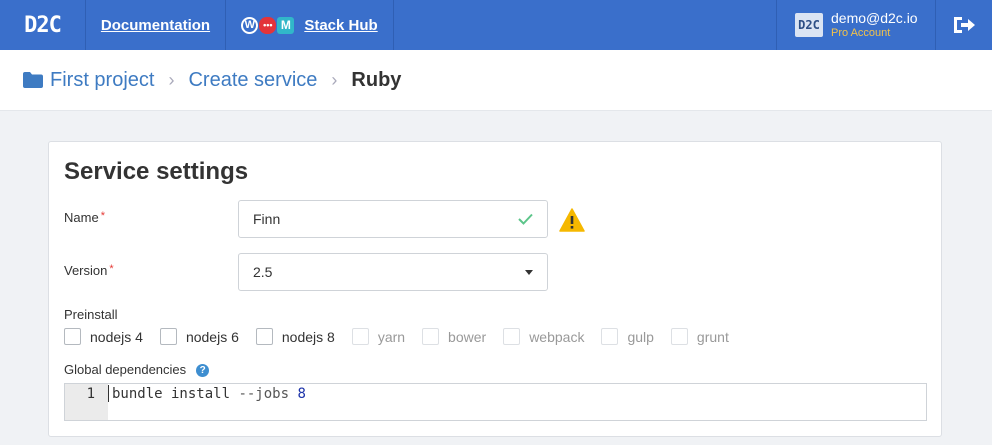  What do you see at coordinates (301, 394) in the screenshot?
I see `code-number: 8` at bounding box center [301, 394].